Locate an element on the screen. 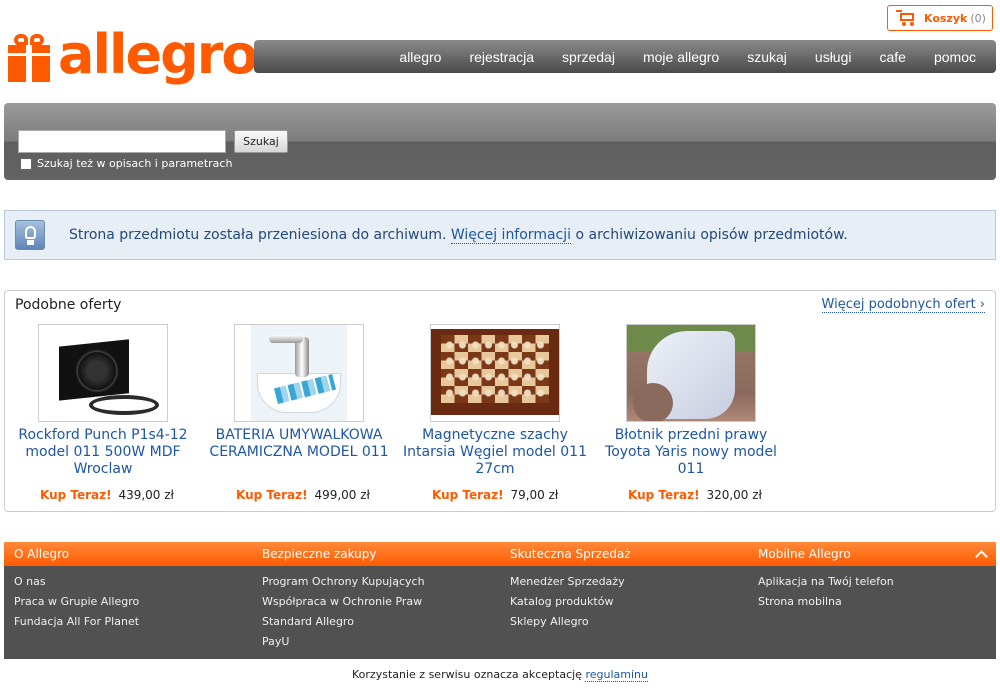 This screenshot has width=1000, height=695. allegro-logo: allegro is located at coordinates (133, 56).